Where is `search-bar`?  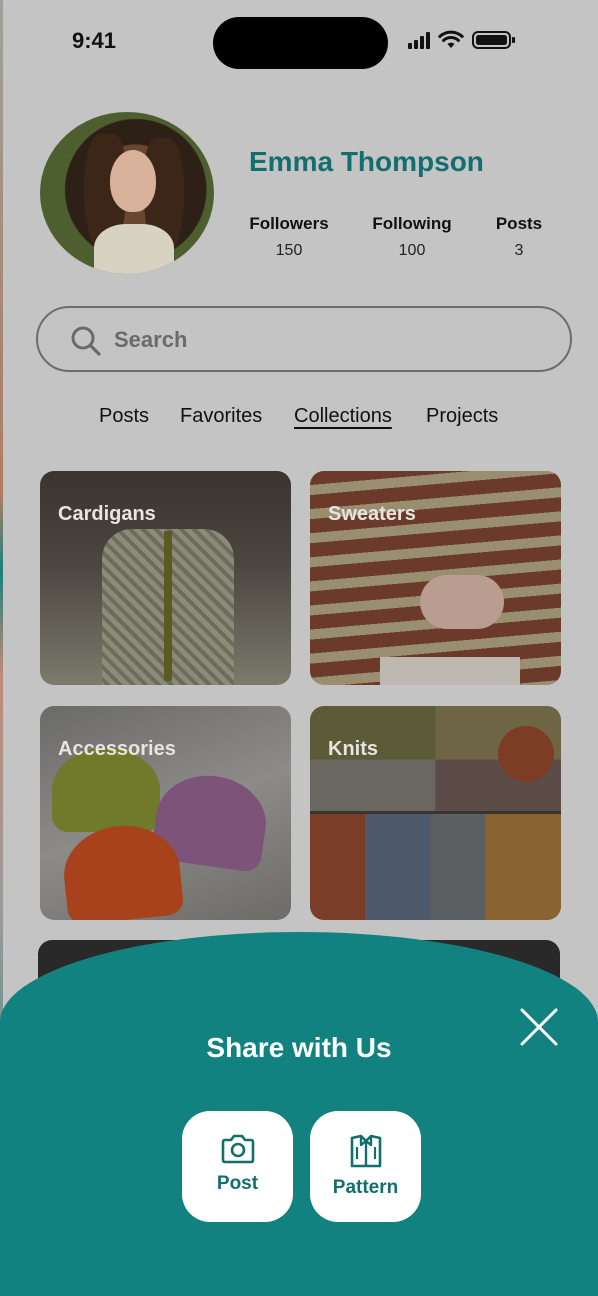 search-bar is located at coordinates (304, 339).